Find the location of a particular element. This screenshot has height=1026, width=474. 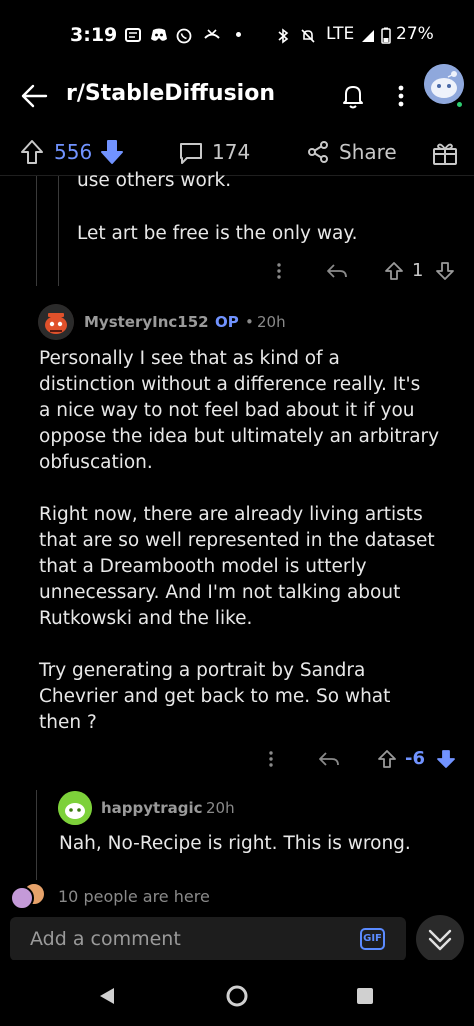

comment-line: Rutkowski and the like. is located at coordinates (146, 618).